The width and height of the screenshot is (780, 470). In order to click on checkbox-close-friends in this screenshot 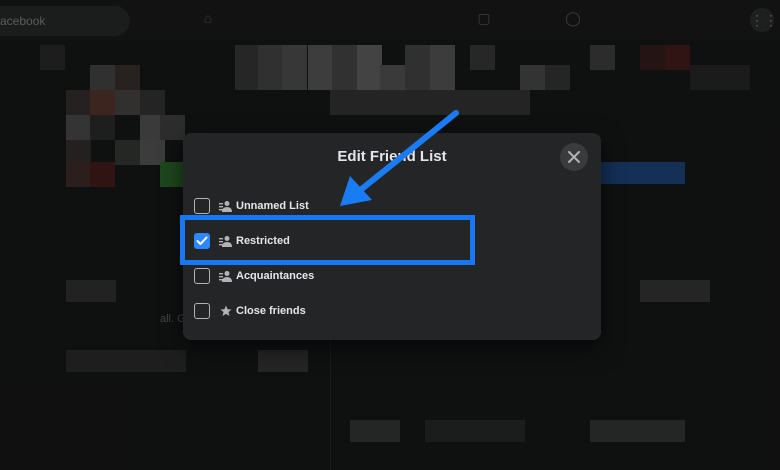, I will do `click(202, 311)`.